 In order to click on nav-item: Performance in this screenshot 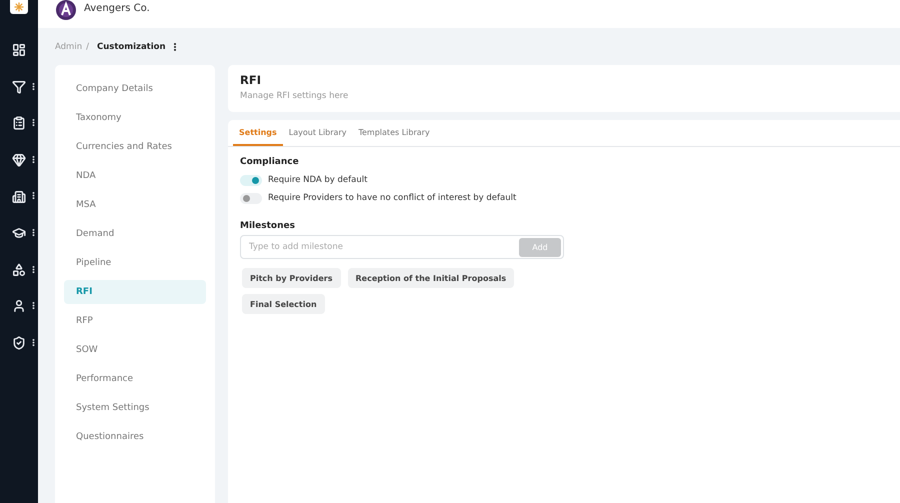, I will do `click(135, 379)`.